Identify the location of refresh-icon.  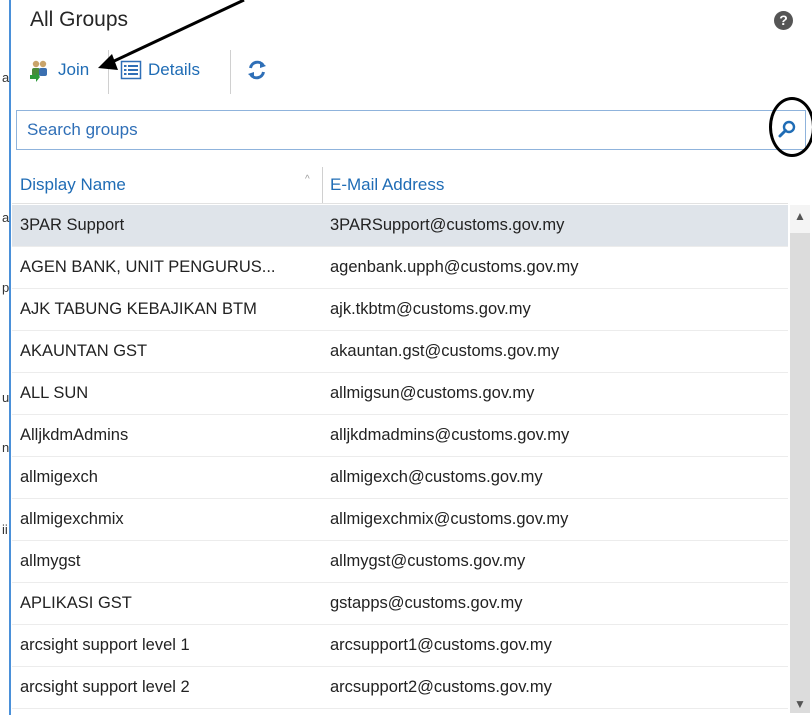
(257, 70).